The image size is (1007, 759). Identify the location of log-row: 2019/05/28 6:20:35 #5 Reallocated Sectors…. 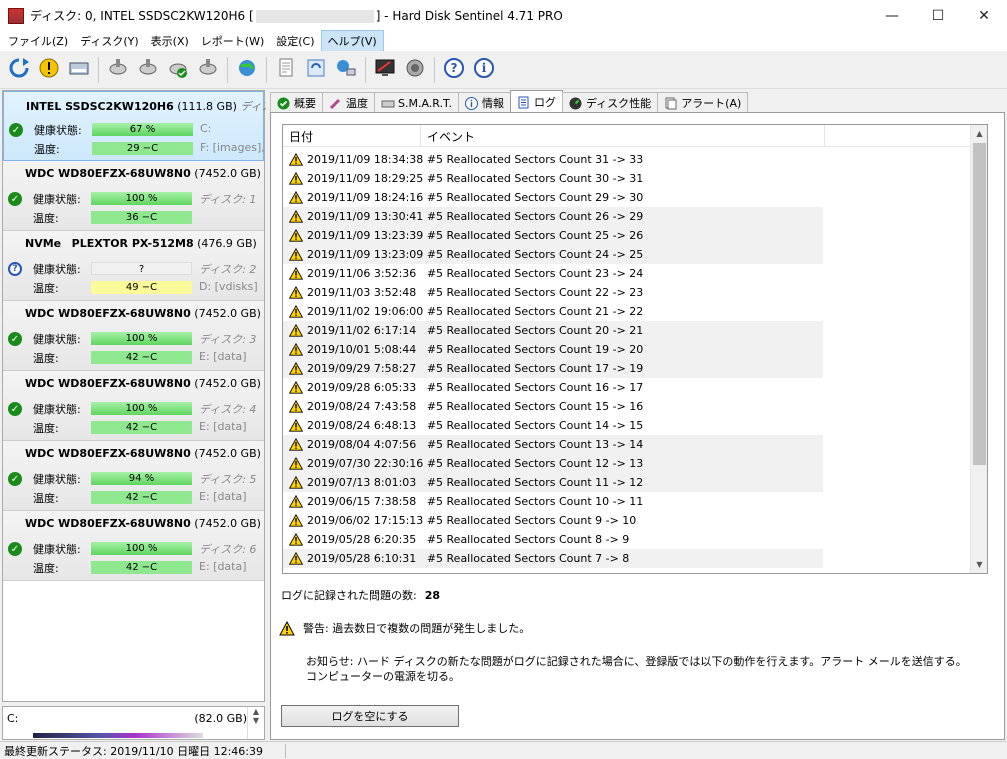
(553, 539).